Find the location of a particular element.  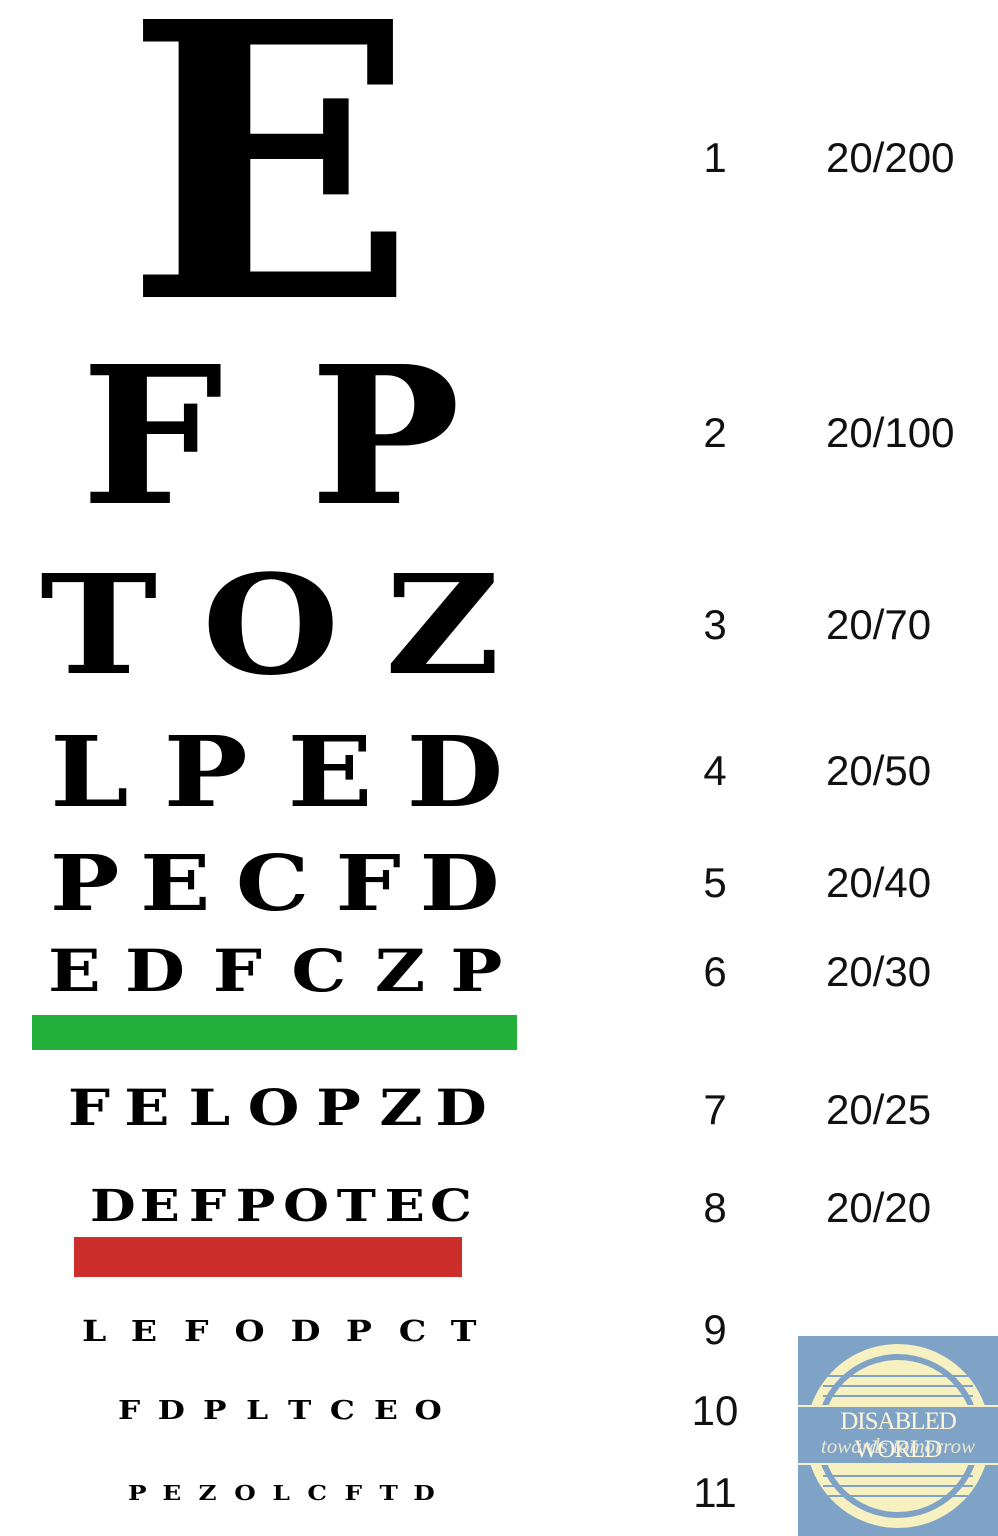

chart-row-5: PECFD is located at coordinates (275, 884).